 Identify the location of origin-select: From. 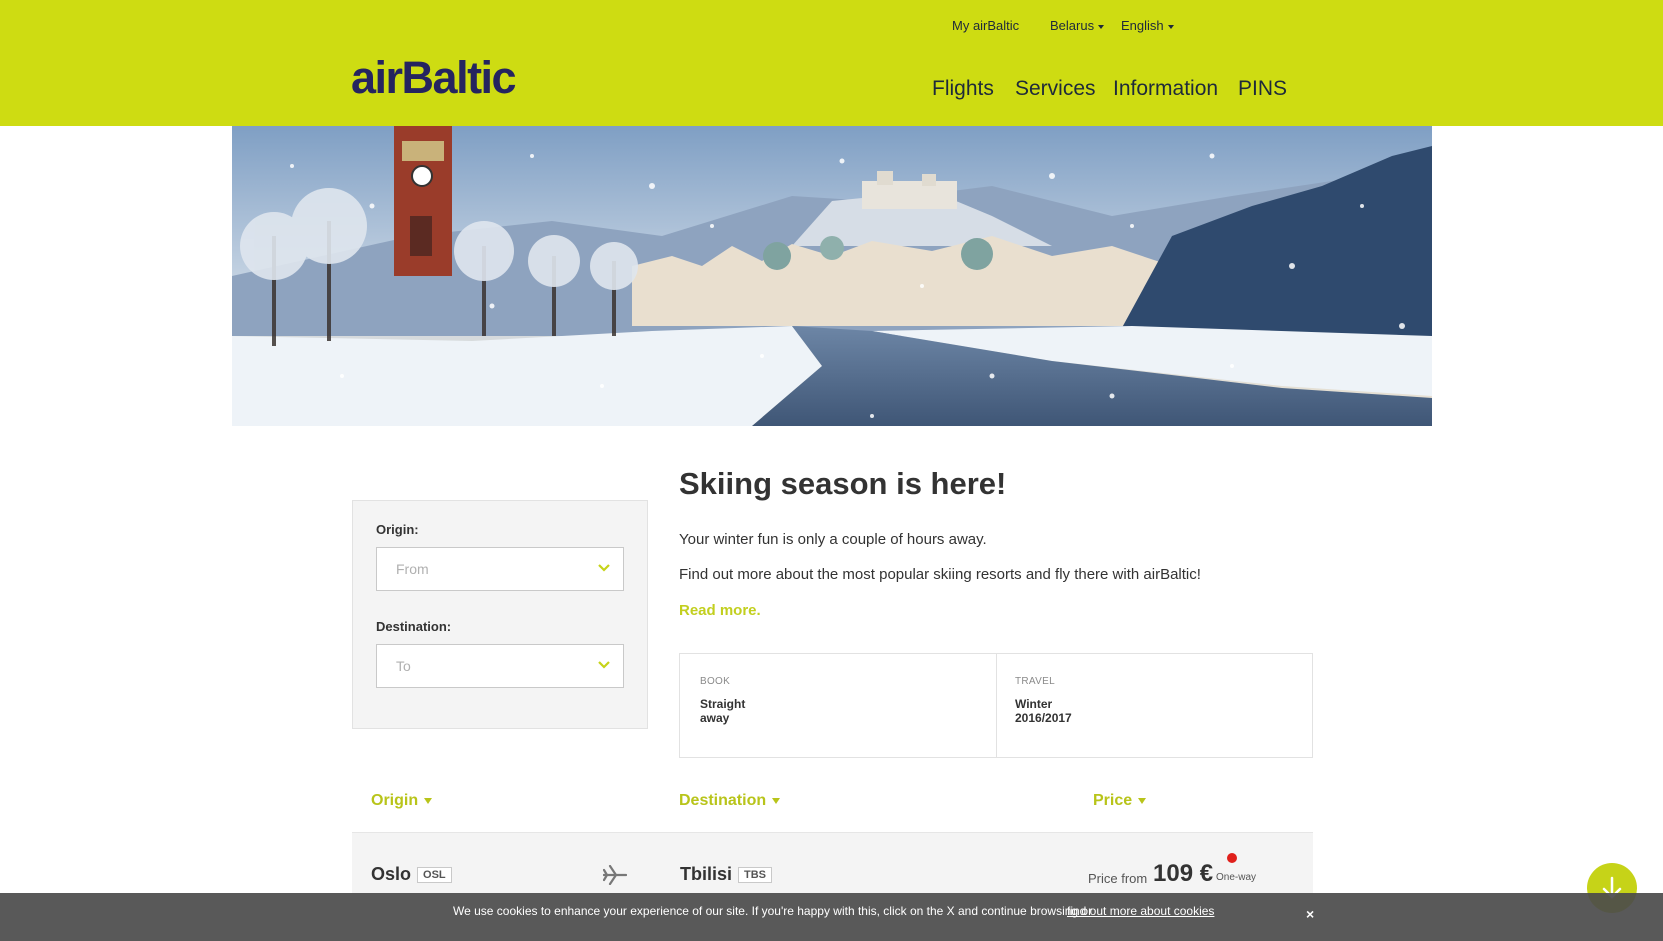
(500, 569).